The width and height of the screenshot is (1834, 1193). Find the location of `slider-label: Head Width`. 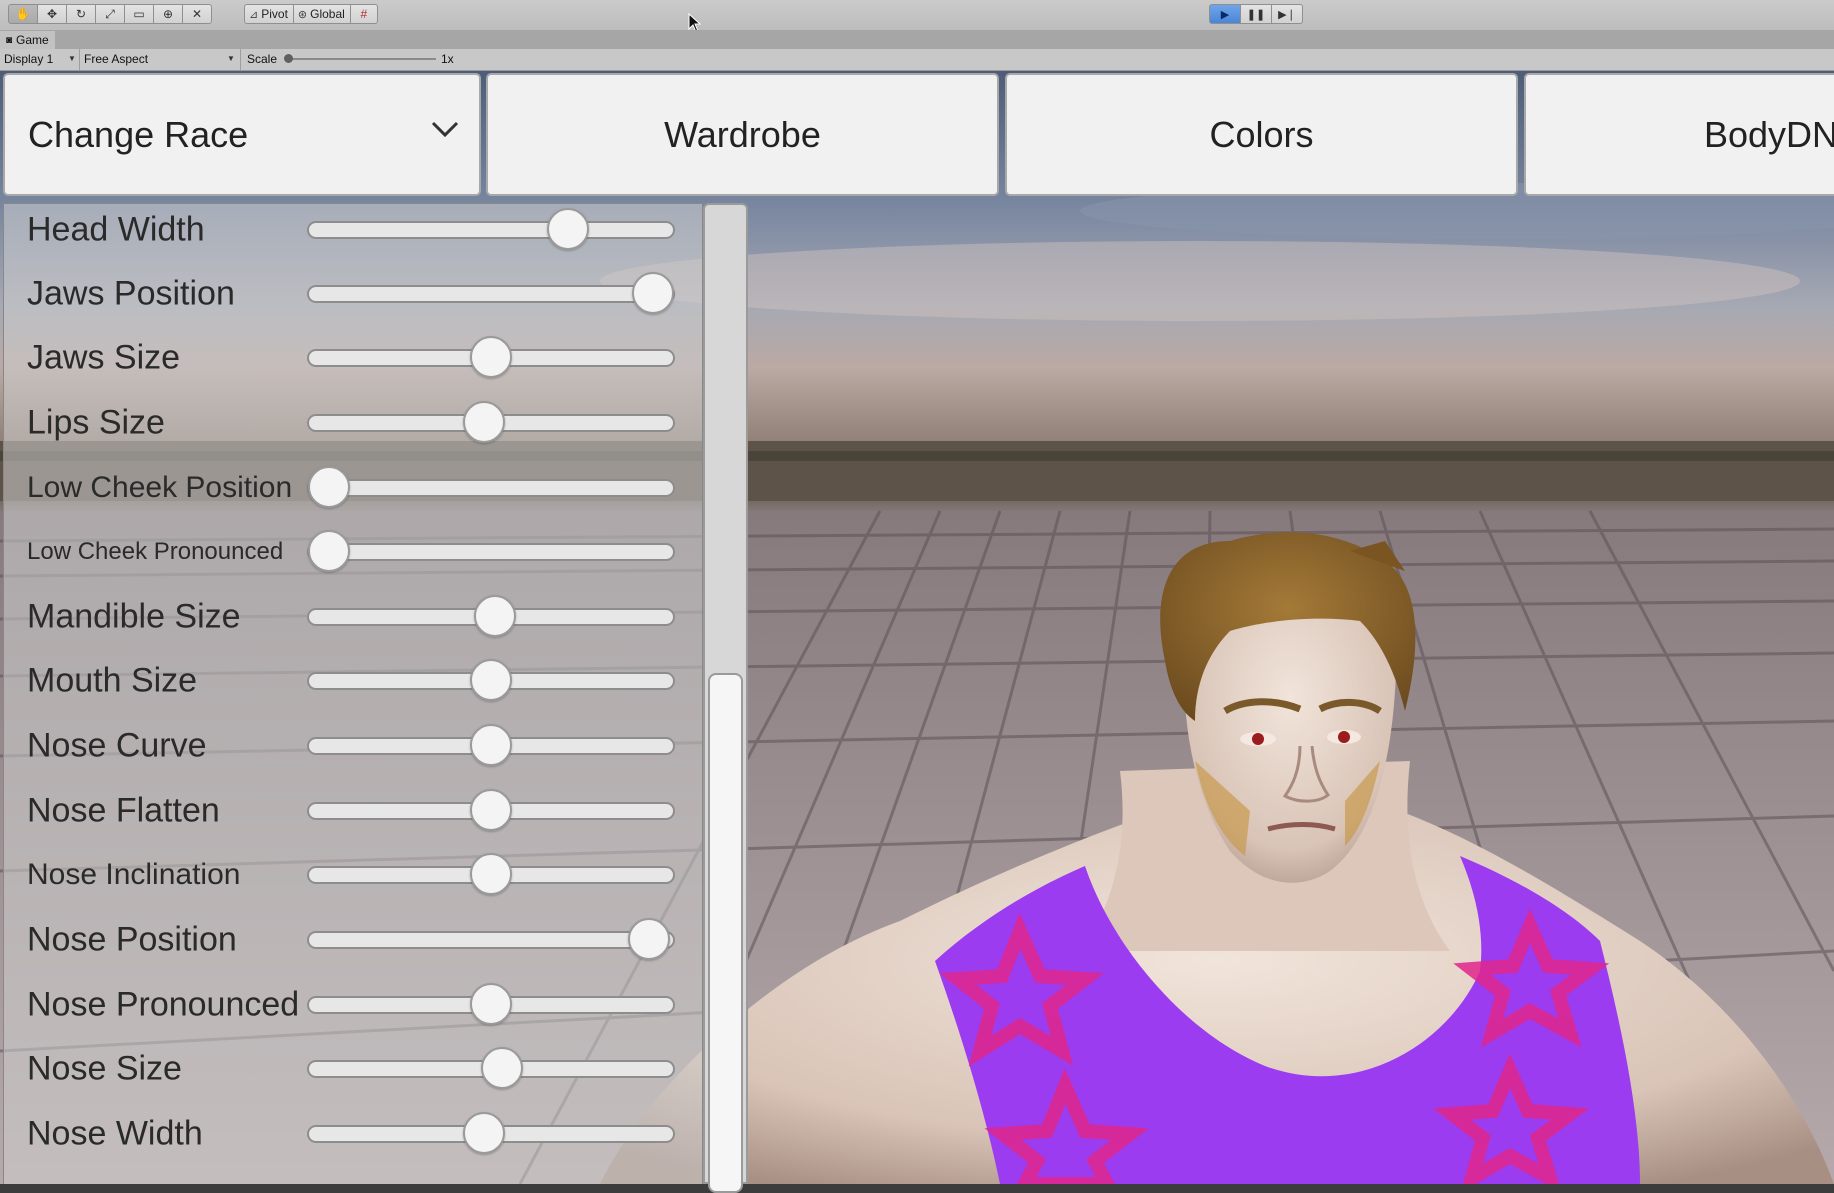

slider-label: Head Width is located at coordinates (116, 229).